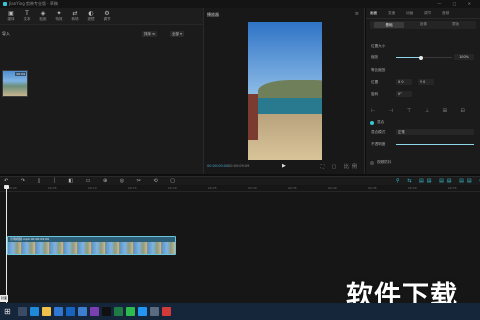 The image size is (480, 320). What do you see at coordinates (27, 19) in the screenshot?
I see `tool-label: 文本` at bounding box center [27, 19].